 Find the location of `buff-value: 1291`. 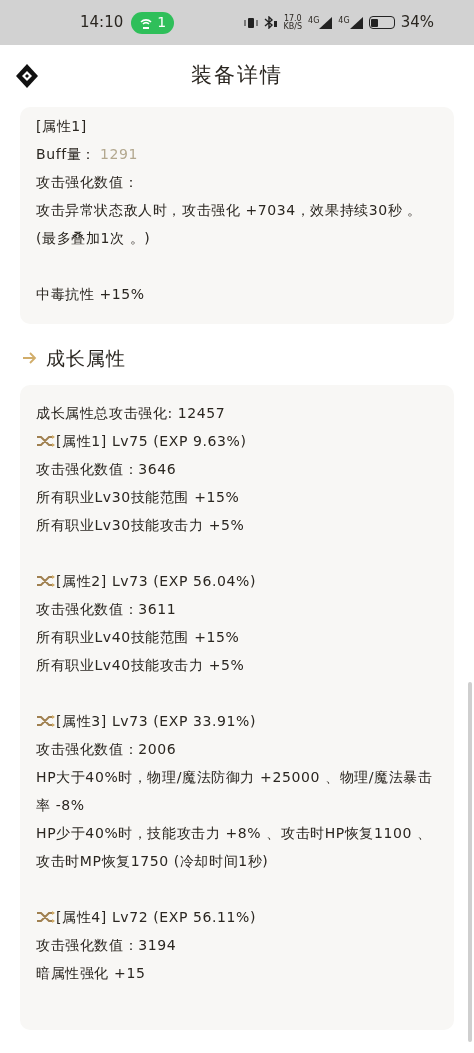

buff-value: 1291 is located at coordinates (118, 154).